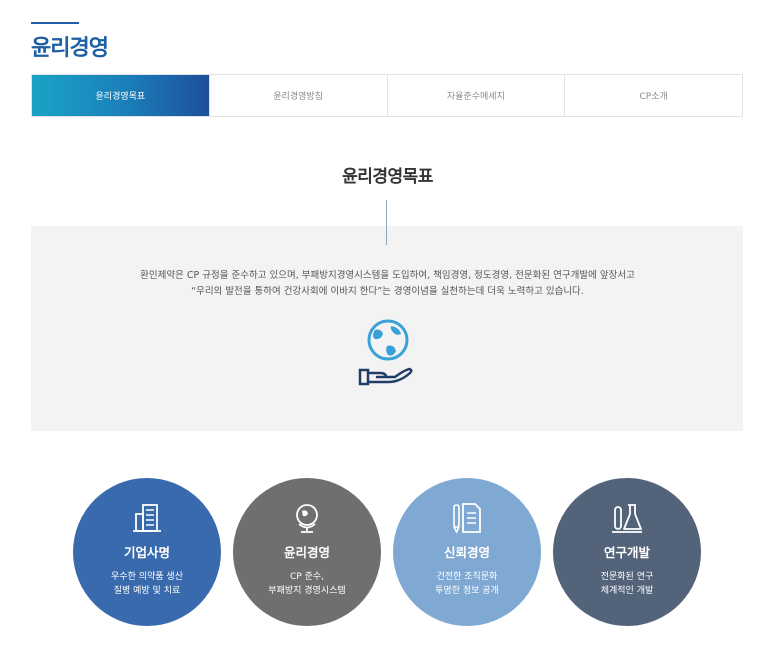  I want to click on value-title: 신뢰경영, so click(466, 552).